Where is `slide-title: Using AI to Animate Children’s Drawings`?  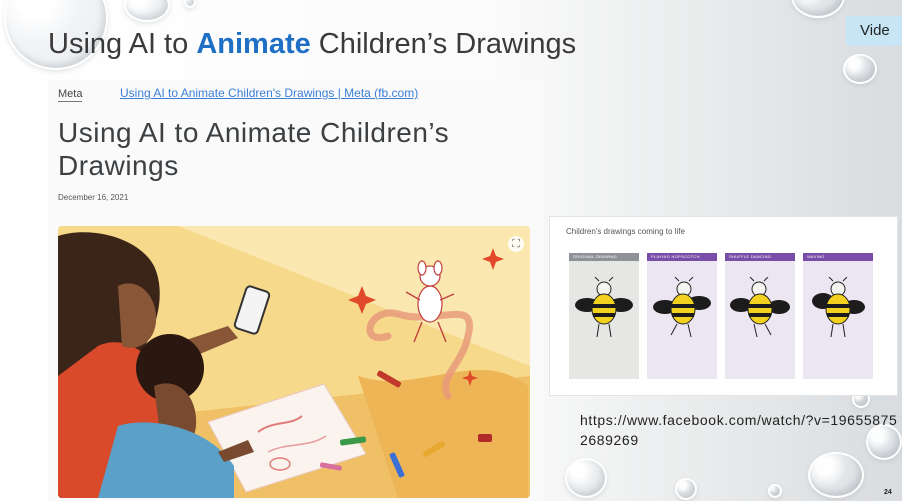
slide-title: Using AI to Animate Children’s Drawings is located at coordinates (312, 44).